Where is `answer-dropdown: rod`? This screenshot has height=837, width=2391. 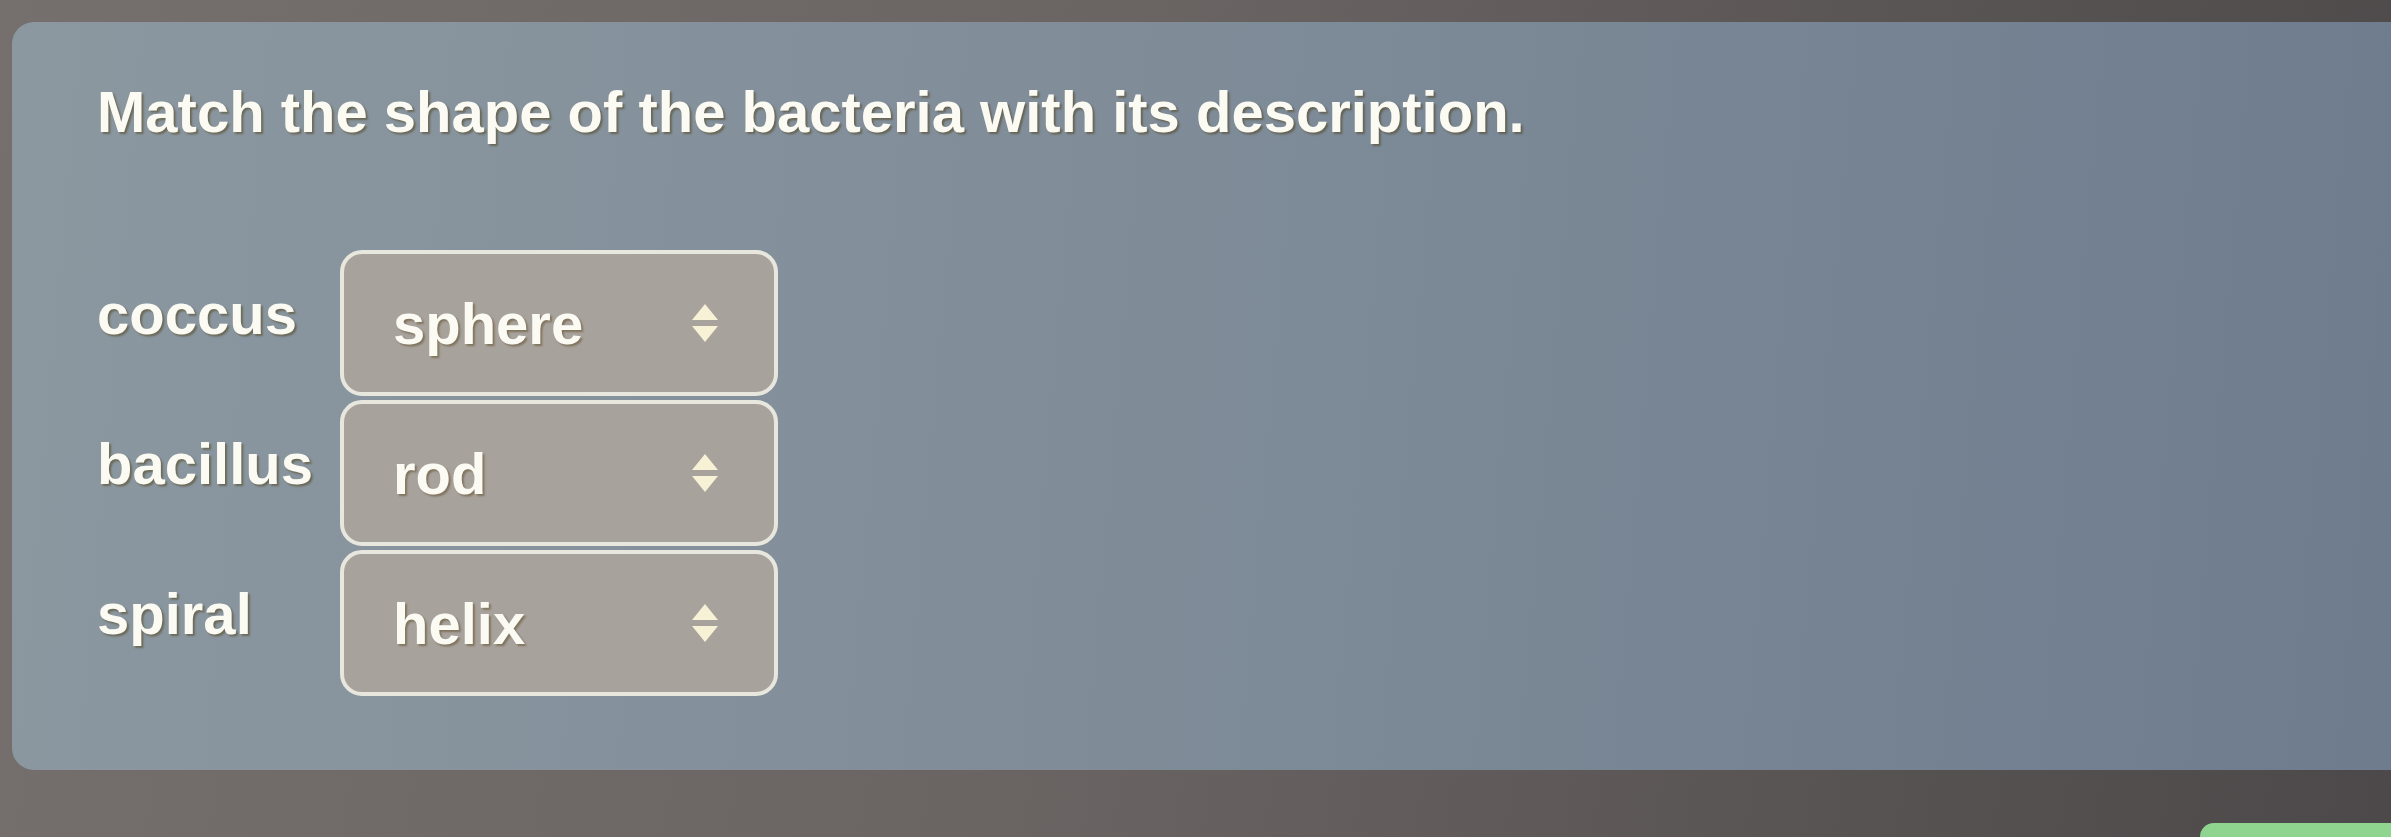 answer-dropdown: rod is located at coordinates (559, 473).